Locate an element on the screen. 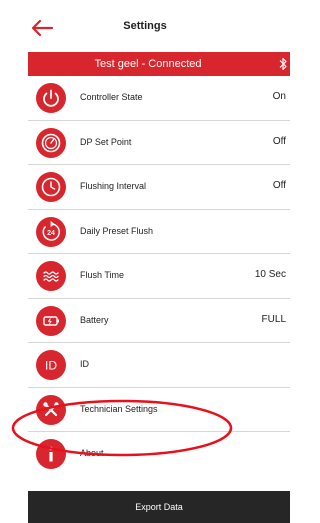  power-icon is located at coordinates (51, 98).